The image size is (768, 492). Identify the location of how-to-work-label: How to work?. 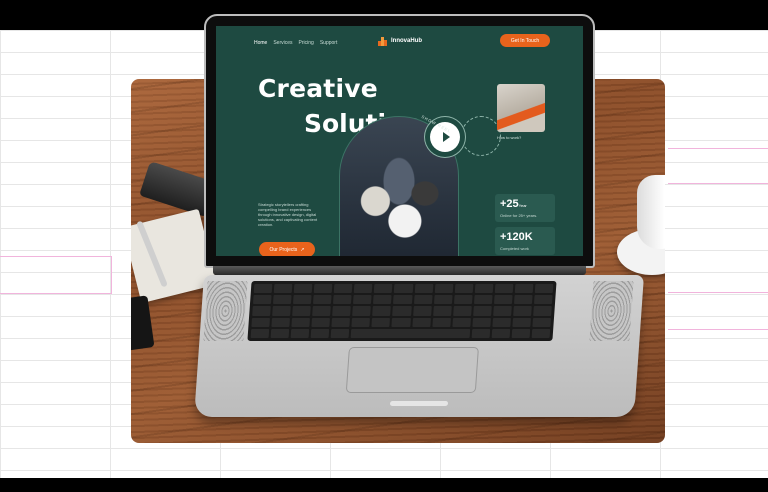
(509, 137).